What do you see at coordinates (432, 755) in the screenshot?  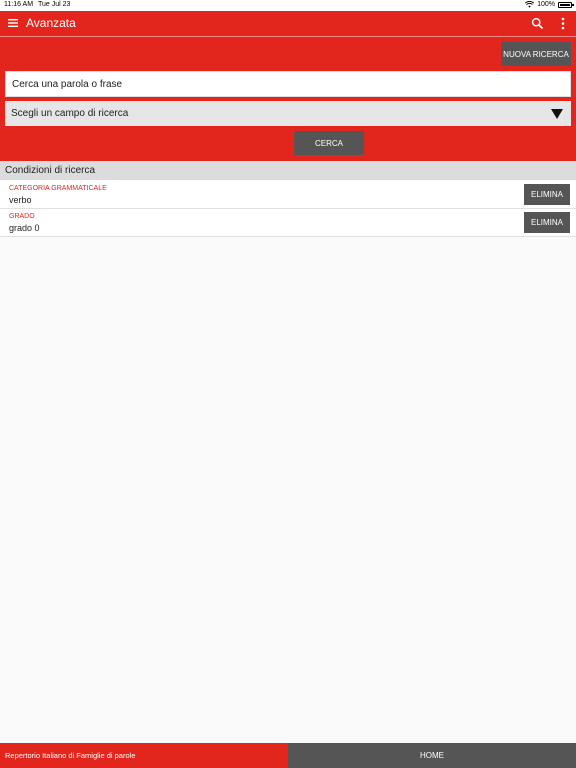 I see `home-button: HOME` at bounding box center [432, 755].